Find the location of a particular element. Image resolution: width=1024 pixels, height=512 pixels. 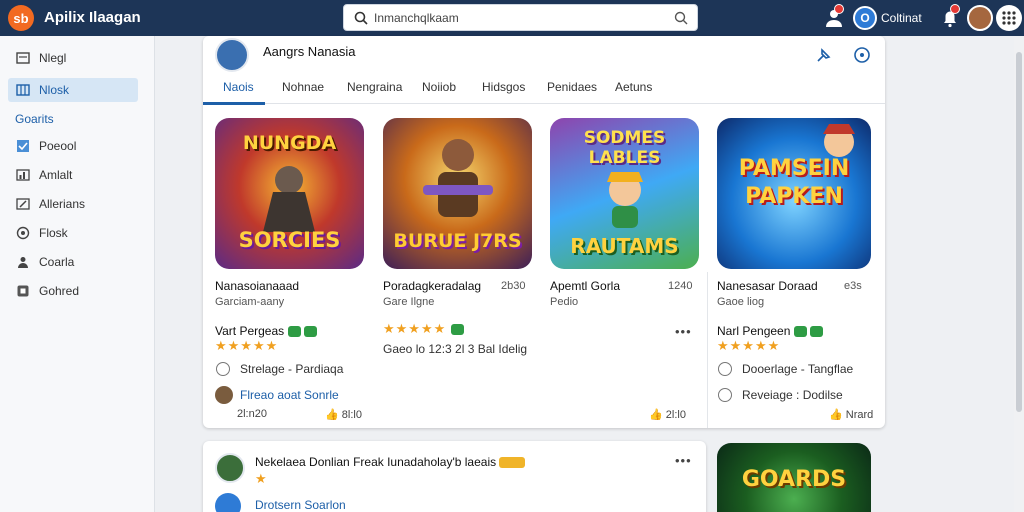

info-text: Gaeo lo 12:3 2l 3 Bal Idelig is located at coordinates (455, 349).